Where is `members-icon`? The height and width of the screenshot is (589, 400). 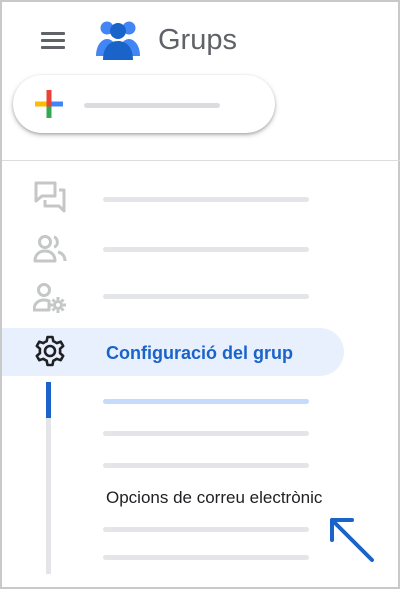
members-icon is located at coordinates (50, 249).